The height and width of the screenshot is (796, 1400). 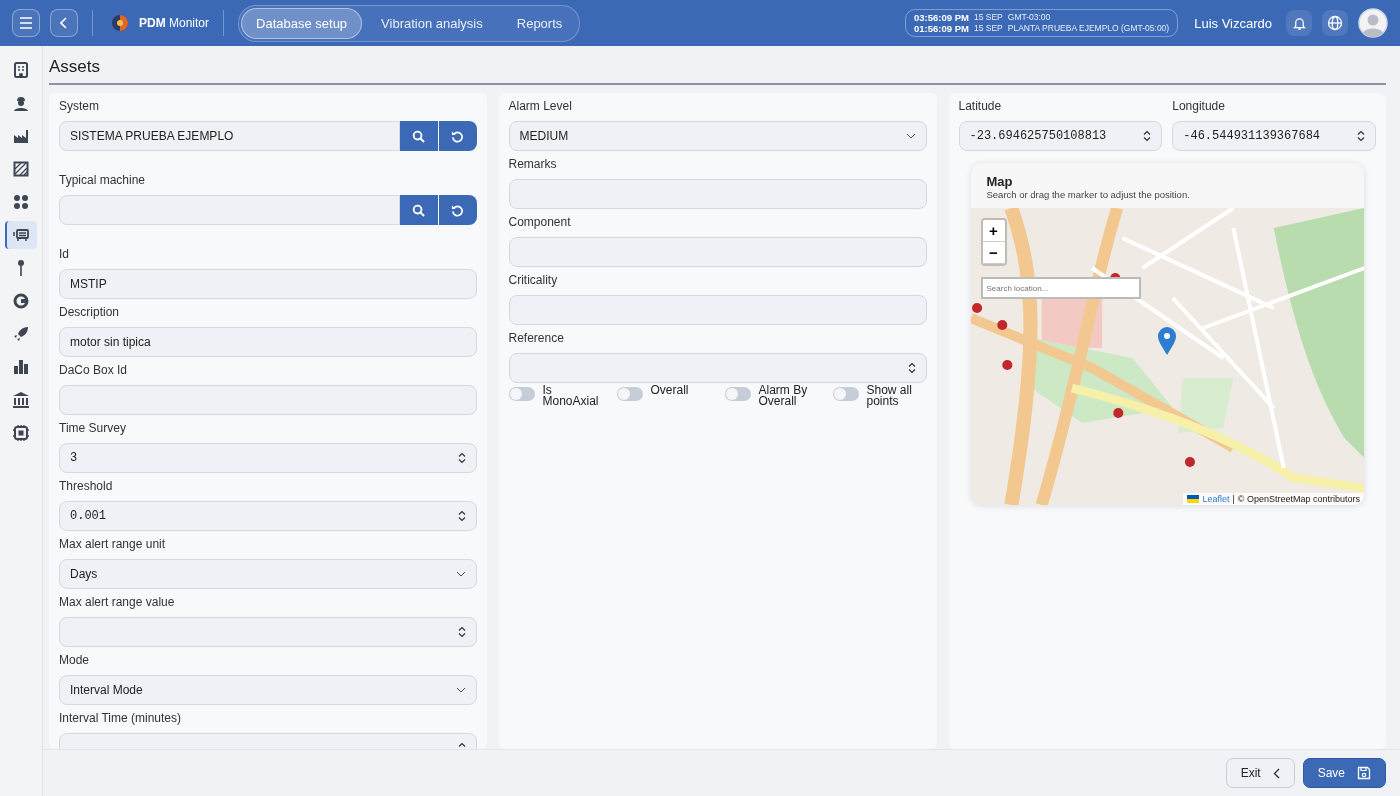 I want to click on field-label: Time Survey, so click(x=93, y=428).